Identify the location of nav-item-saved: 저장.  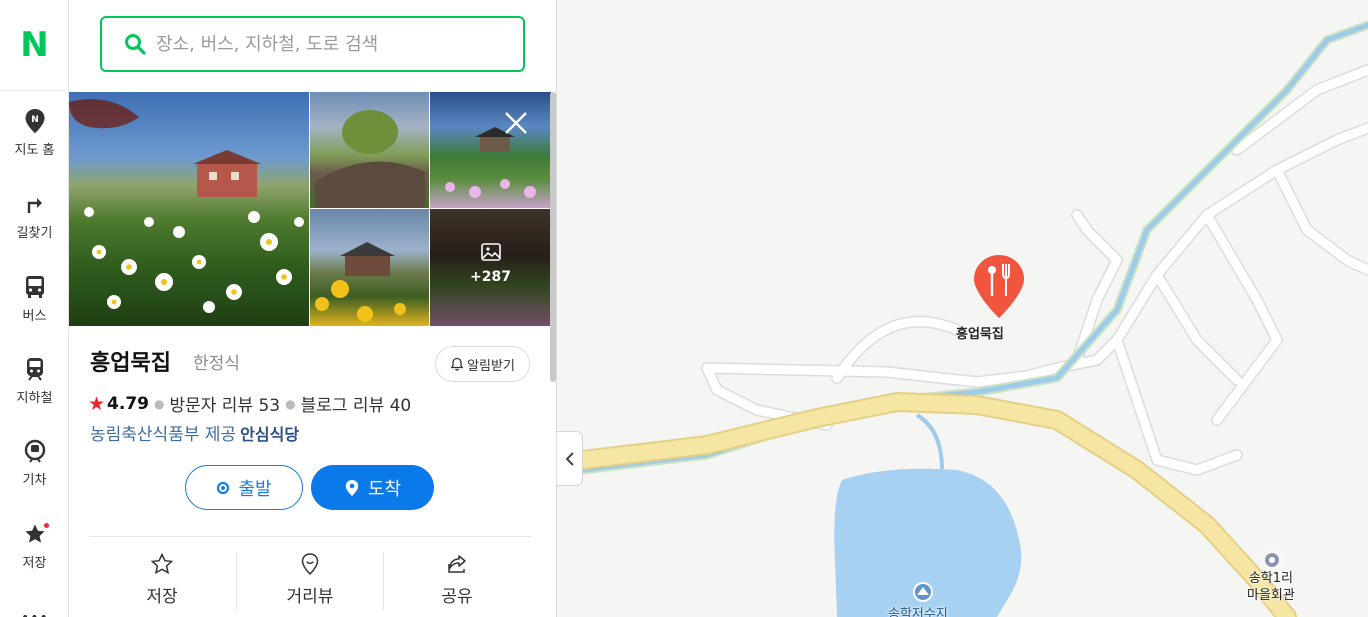
(34, 557).